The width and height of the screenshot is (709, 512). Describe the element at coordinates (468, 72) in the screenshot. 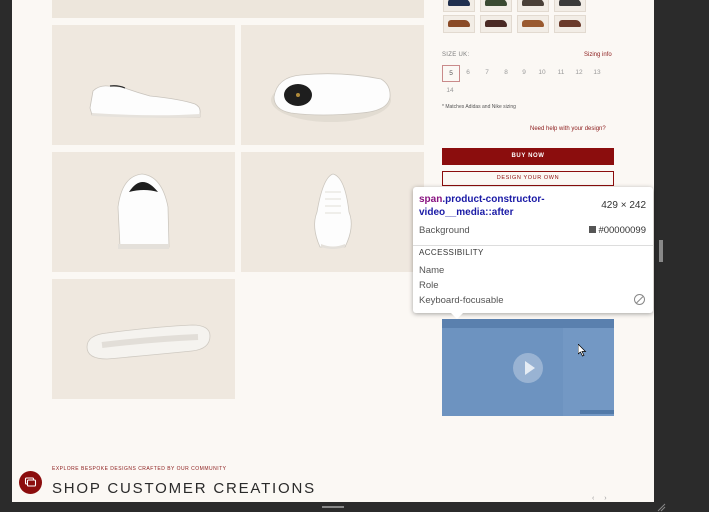

I see `size-option: 6` at that location.